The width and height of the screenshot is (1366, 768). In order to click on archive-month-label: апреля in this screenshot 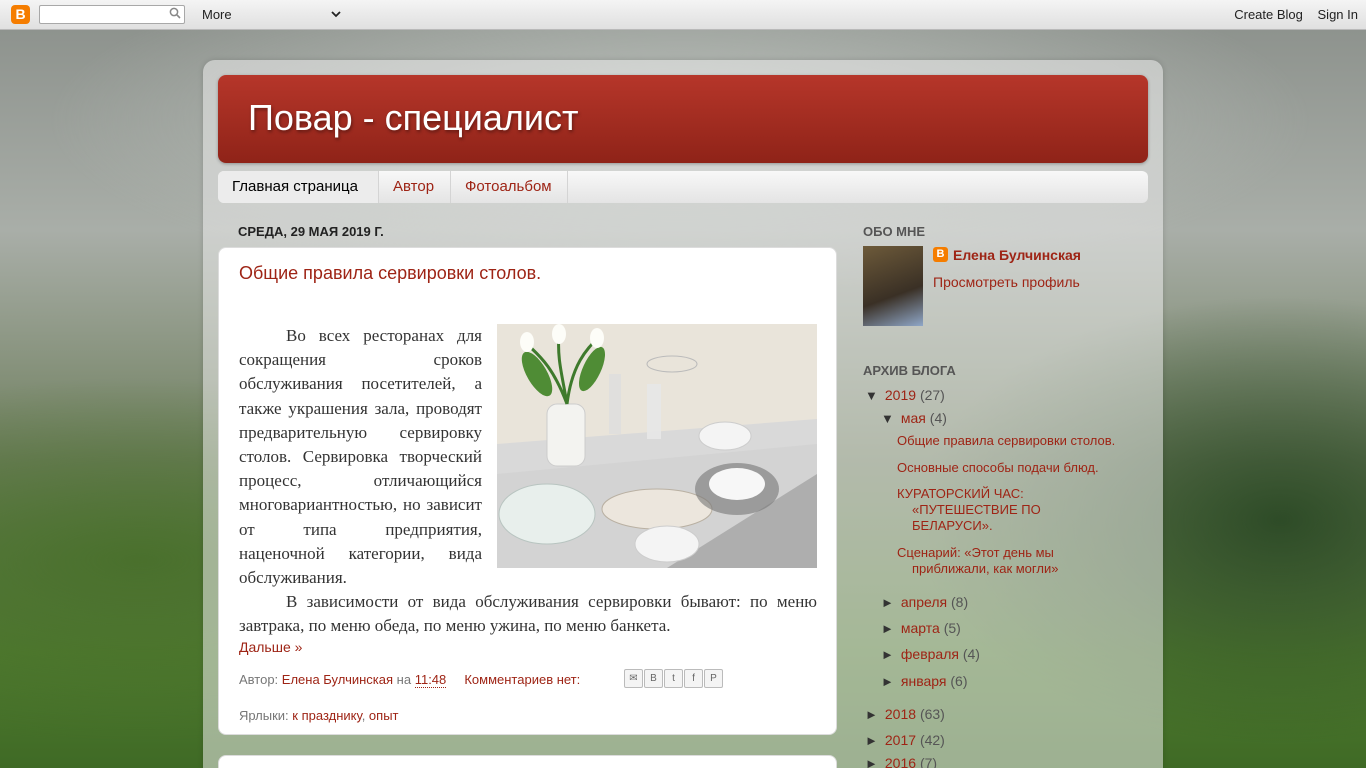, I will do `click(924, 602)`.